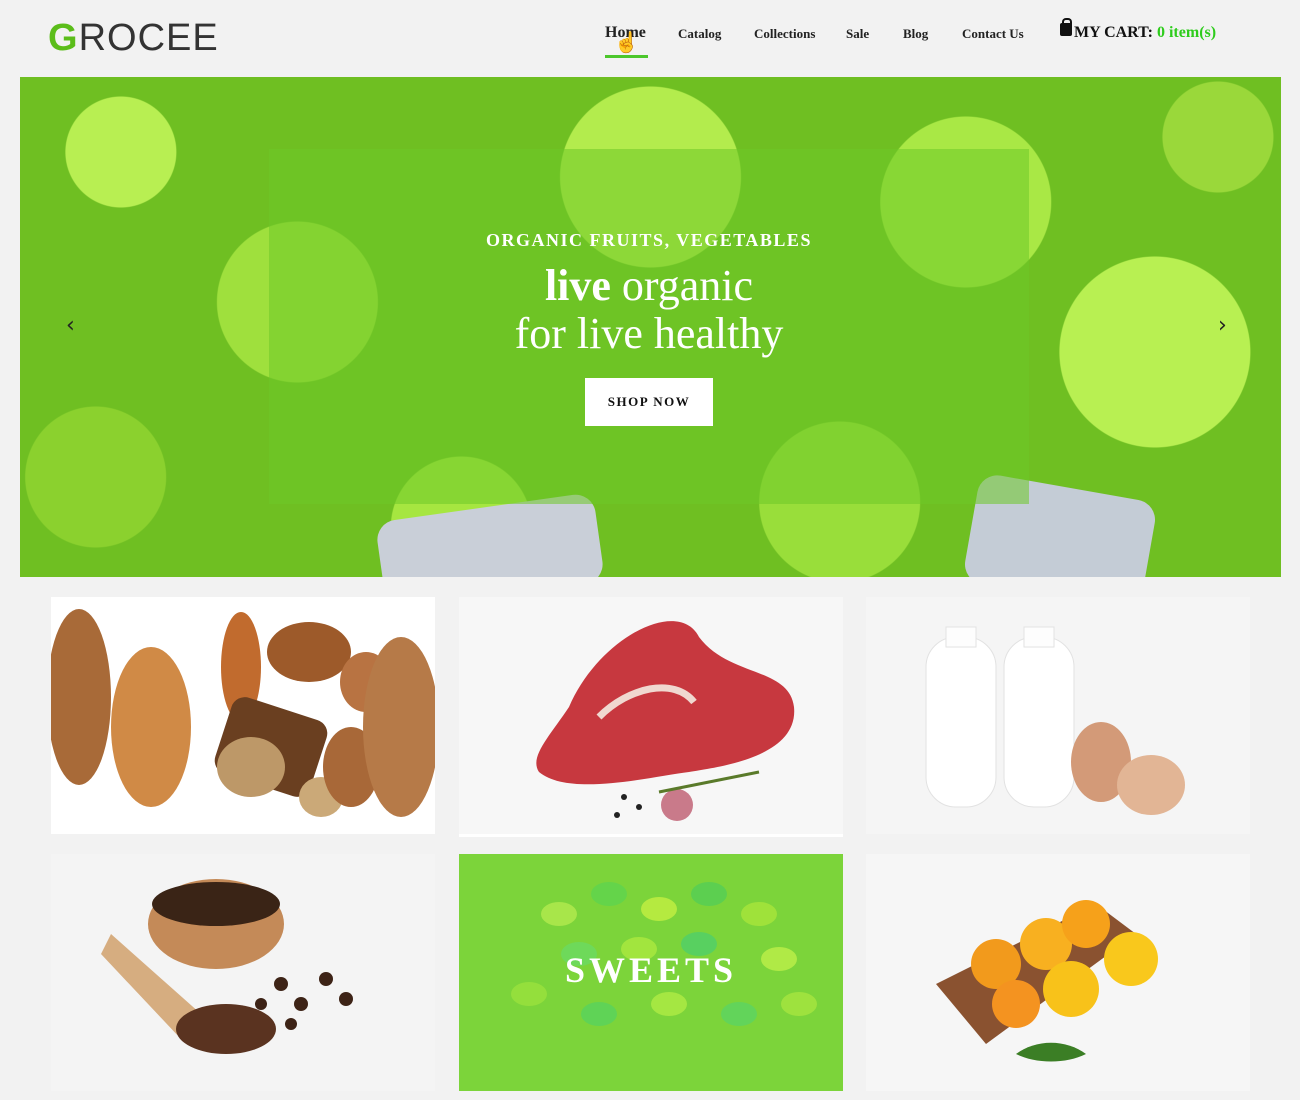 The height and width of the screenshot is (1100, 1300). Describe the element at coordinates (699, 34) in the screenshot. I see `nav-item-catalog: Catalog` at that location.